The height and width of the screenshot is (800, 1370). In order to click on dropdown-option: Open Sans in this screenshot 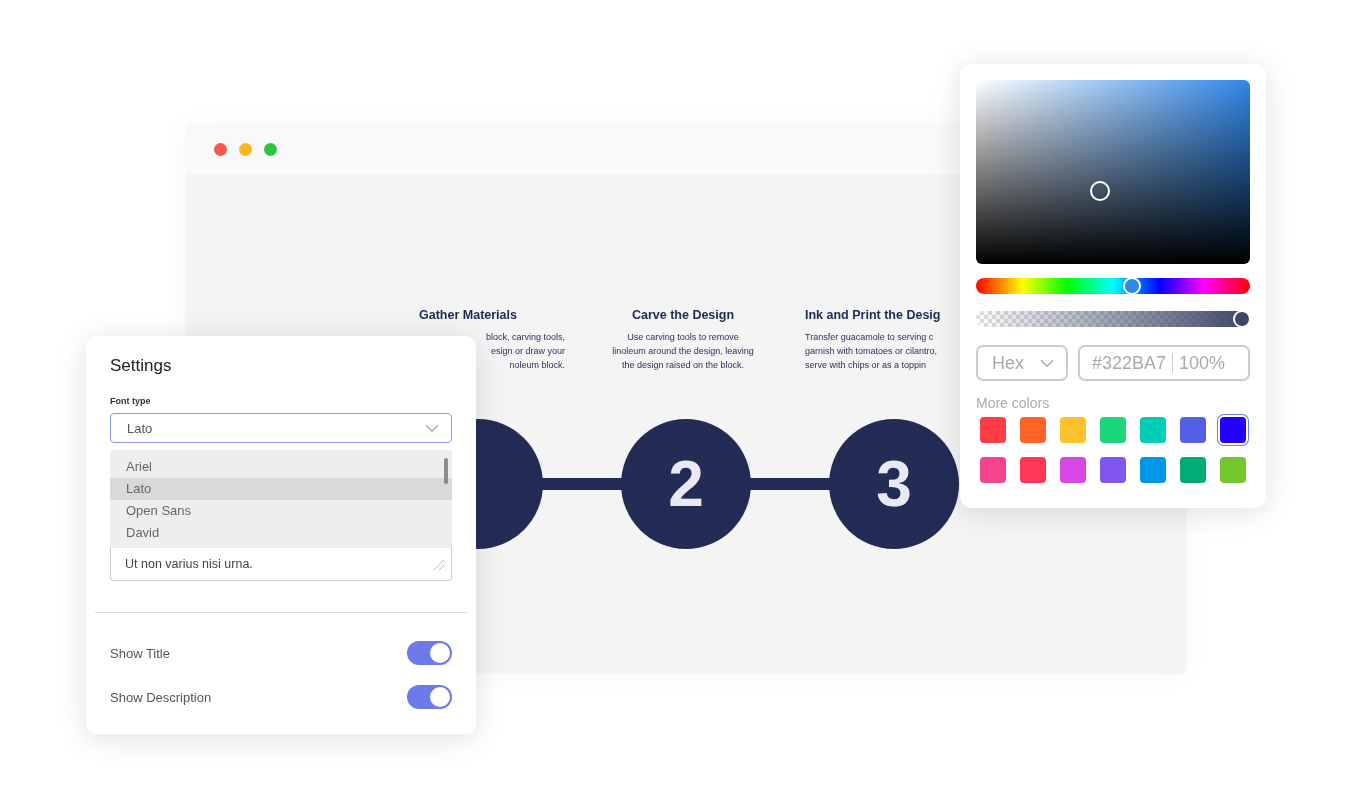, I will do `click(281, 511)`.